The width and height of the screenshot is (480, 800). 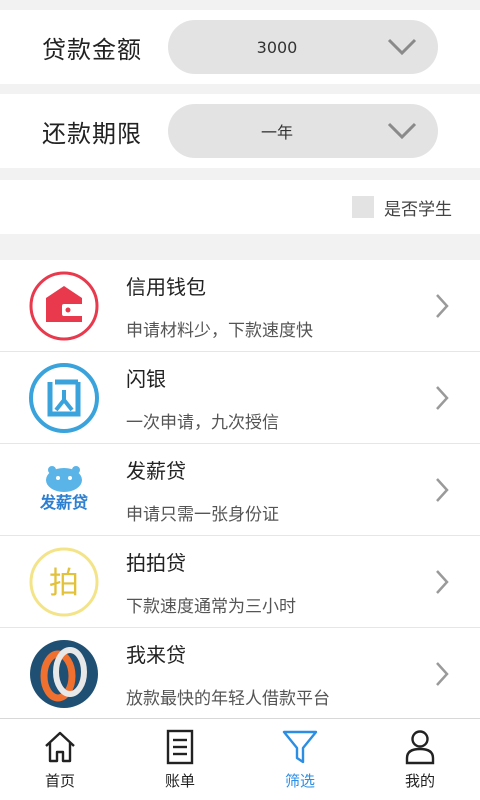 What do you see at coordinates (92, 49) in the screenshot?
I see `loan-amount-label: 贷款金额` at bounding box center [92, 49].